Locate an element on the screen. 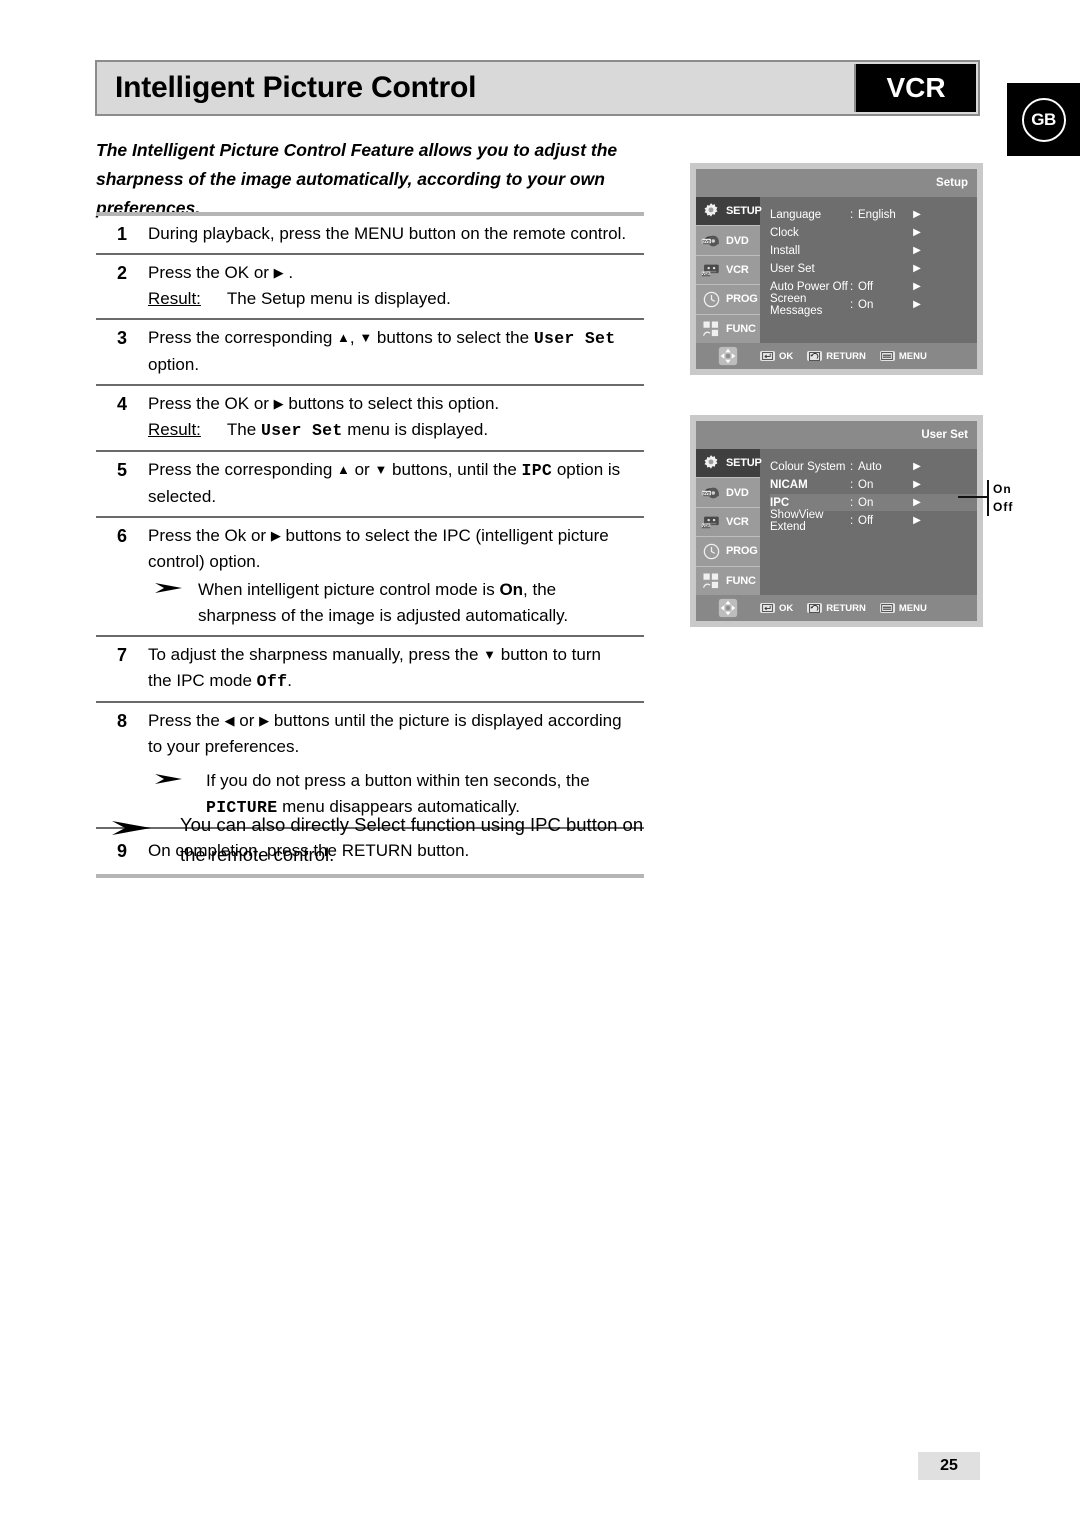 Image resolution: width=1080 pixels, height=1520 pixels. osd-hint-return: RETURN is located at coordinates (836, 608).